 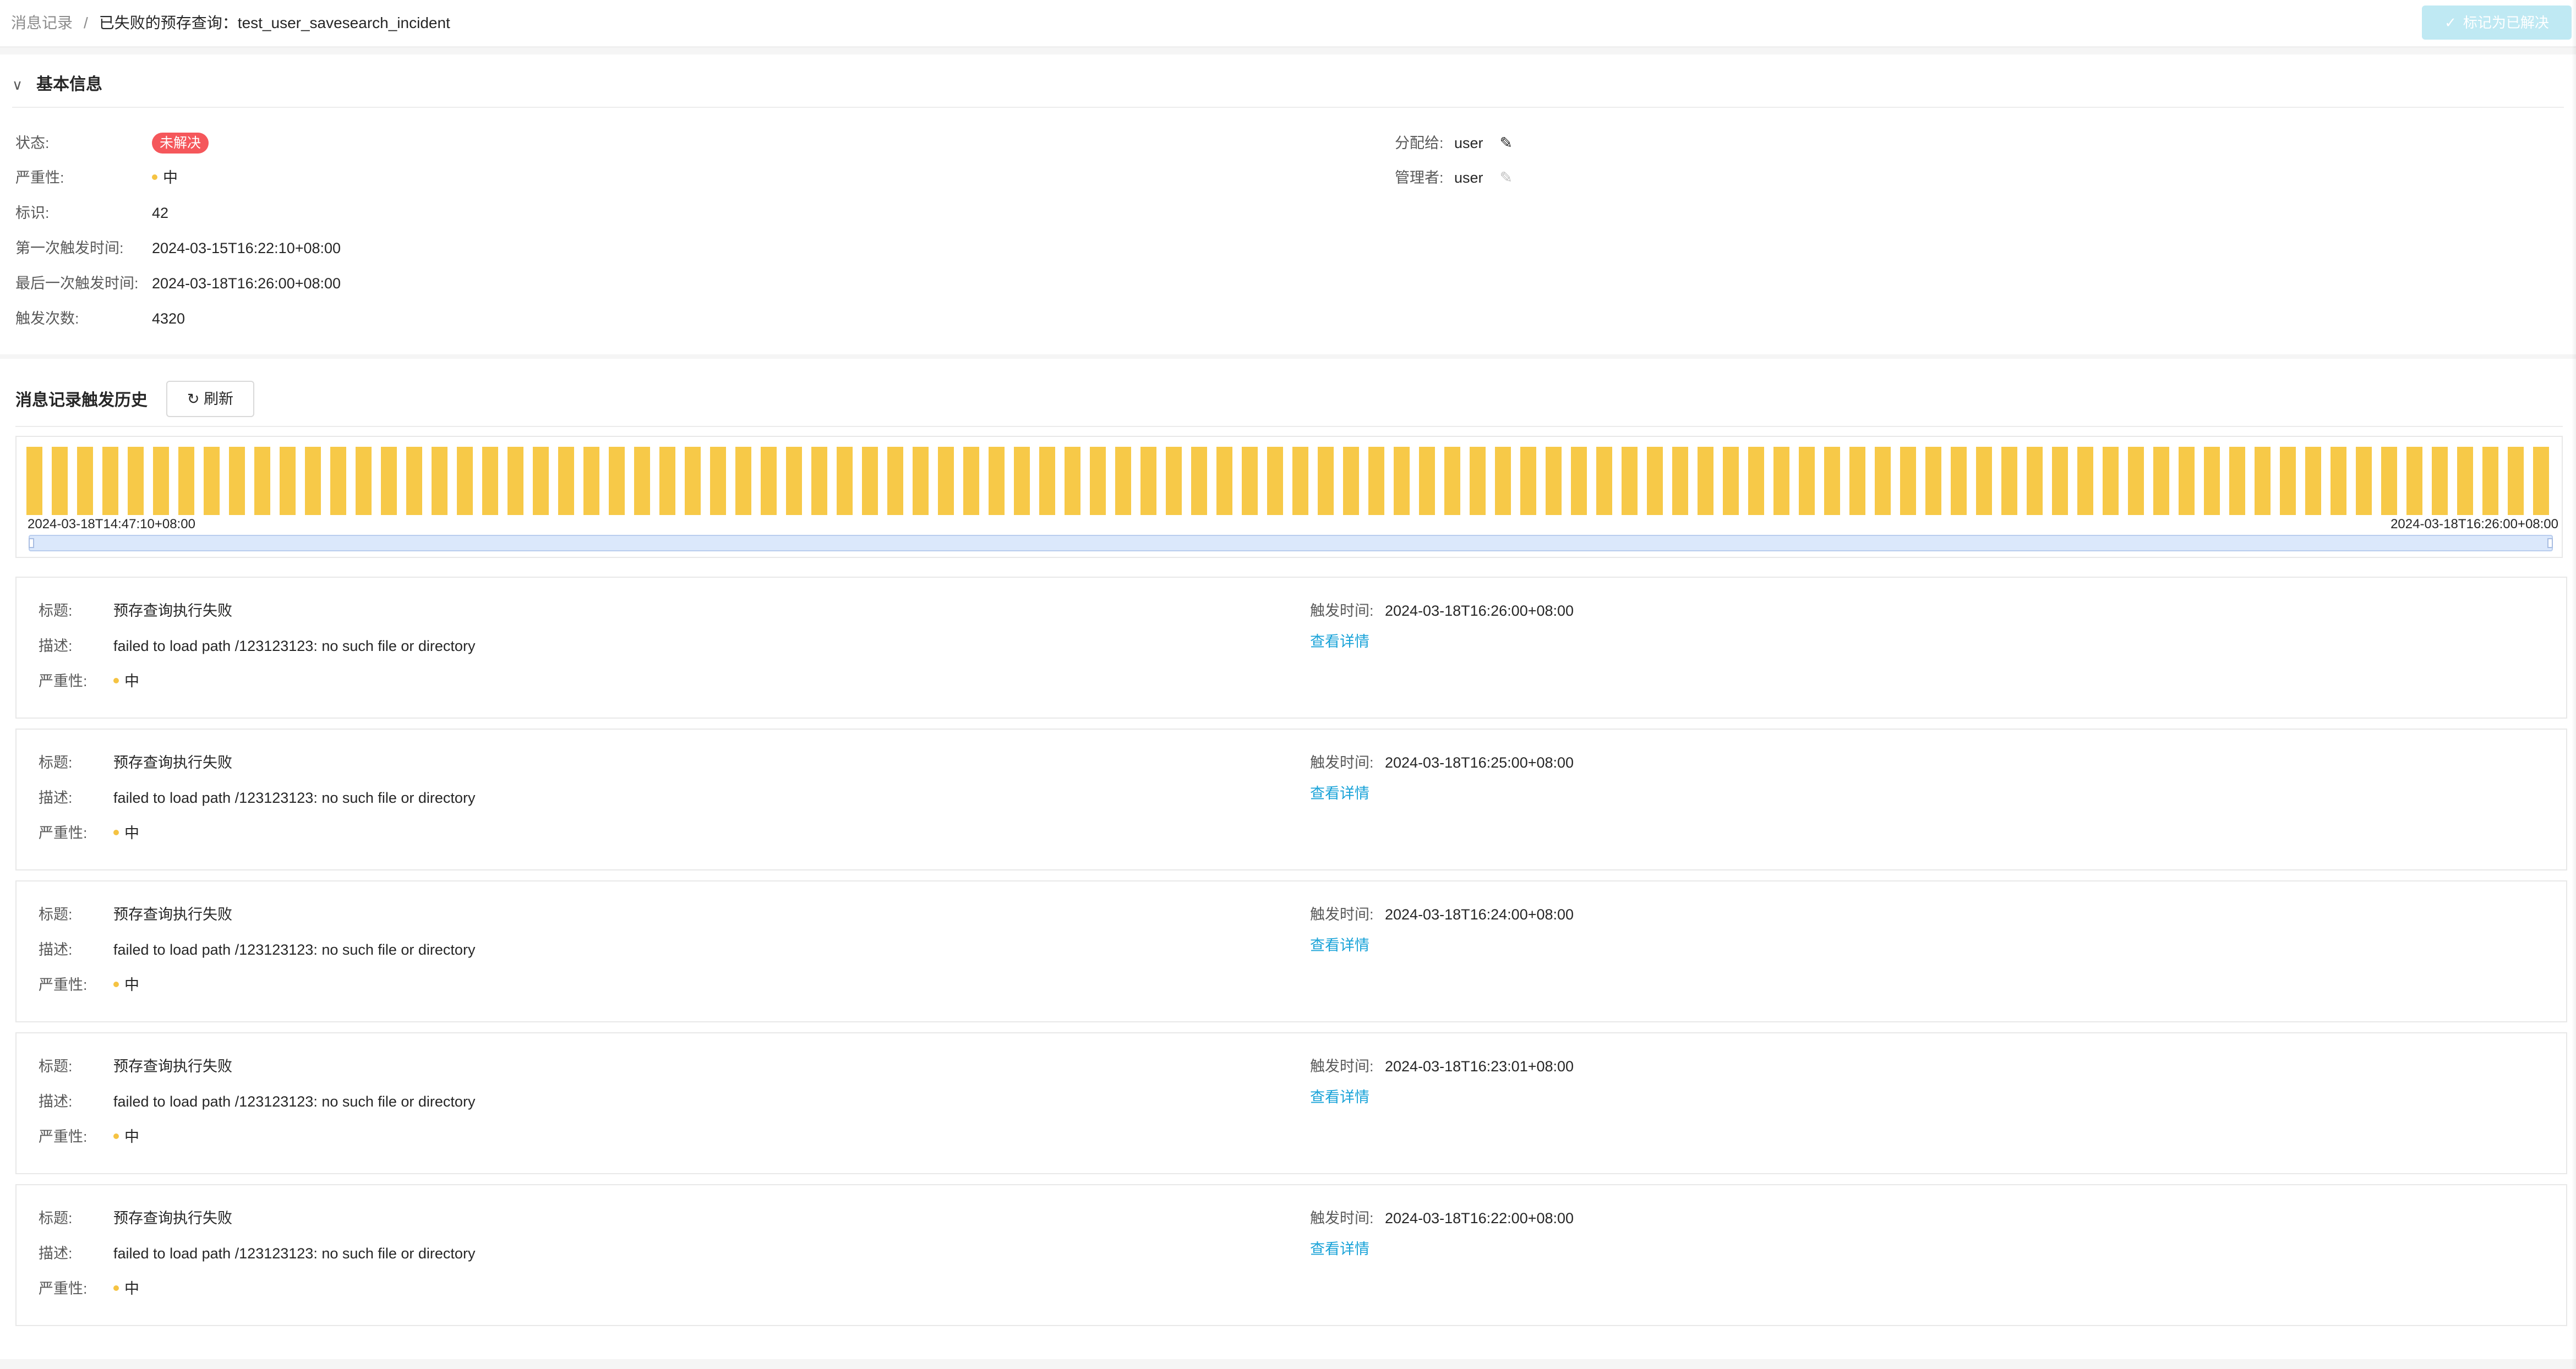 What do you see at coordinates (1479, 914) in the screenshot?
I see `record-time: 2024-03-18T16:24:00+08:00` at bounding box center [1479, 914].